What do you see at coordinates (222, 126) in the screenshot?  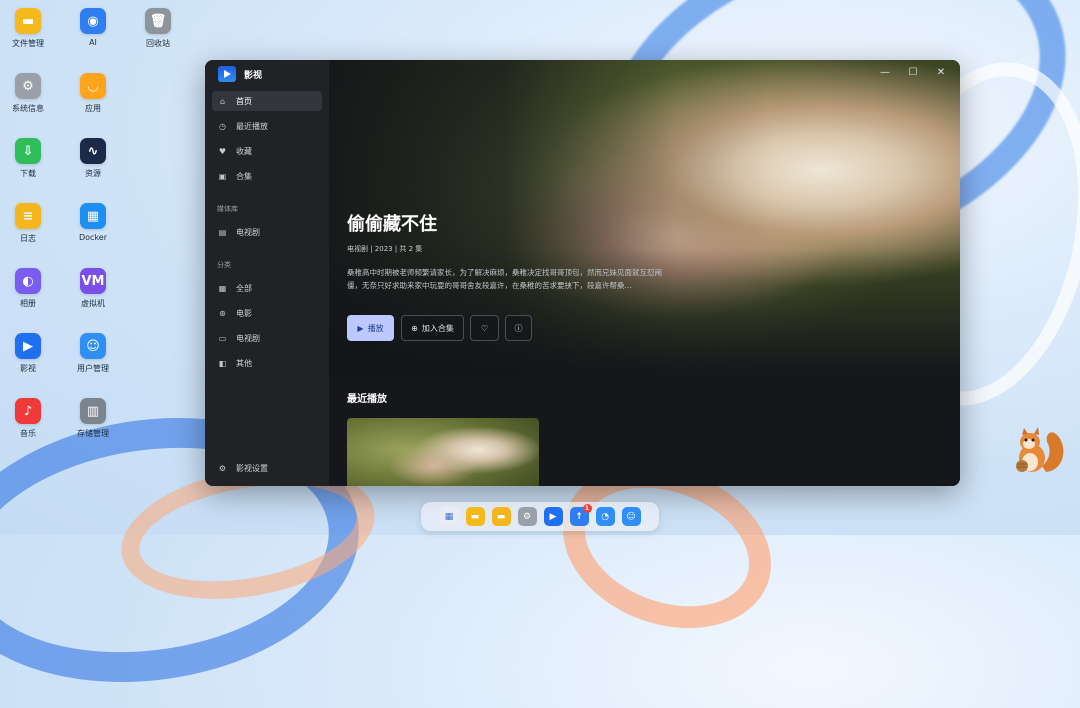 I see `clock-icon: ◷` at bounding box center [222, 126].